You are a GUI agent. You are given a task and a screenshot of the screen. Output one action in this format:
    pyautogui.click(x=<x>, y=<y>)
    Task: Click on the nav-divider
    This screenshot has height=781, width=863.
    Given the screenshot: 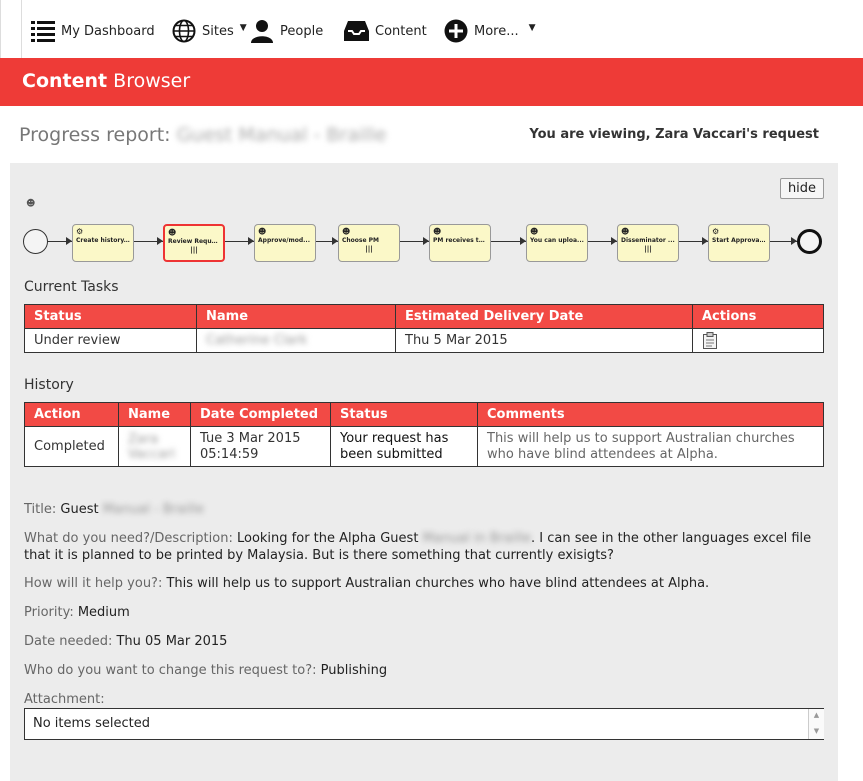 What is the action you would take?
    pyautogui.click(x=21, y=29)
    